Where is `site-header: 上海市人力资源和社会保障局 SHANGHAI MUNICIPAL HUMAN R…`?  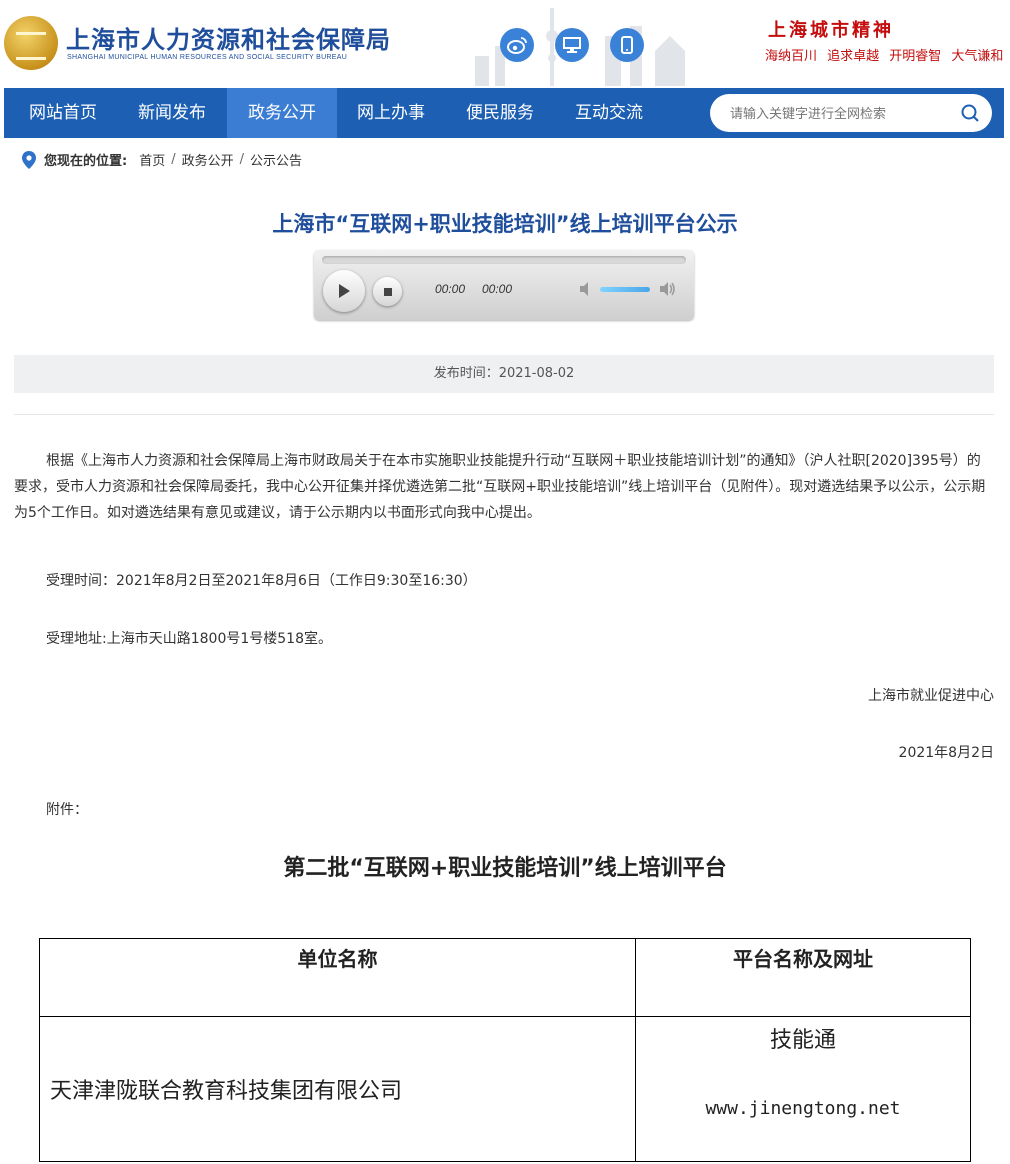 site-header: 上海市人力资源和社会保障局 SHANGHAI MUNICIPAL HUMAN R… is located at coordinates (505, 44).